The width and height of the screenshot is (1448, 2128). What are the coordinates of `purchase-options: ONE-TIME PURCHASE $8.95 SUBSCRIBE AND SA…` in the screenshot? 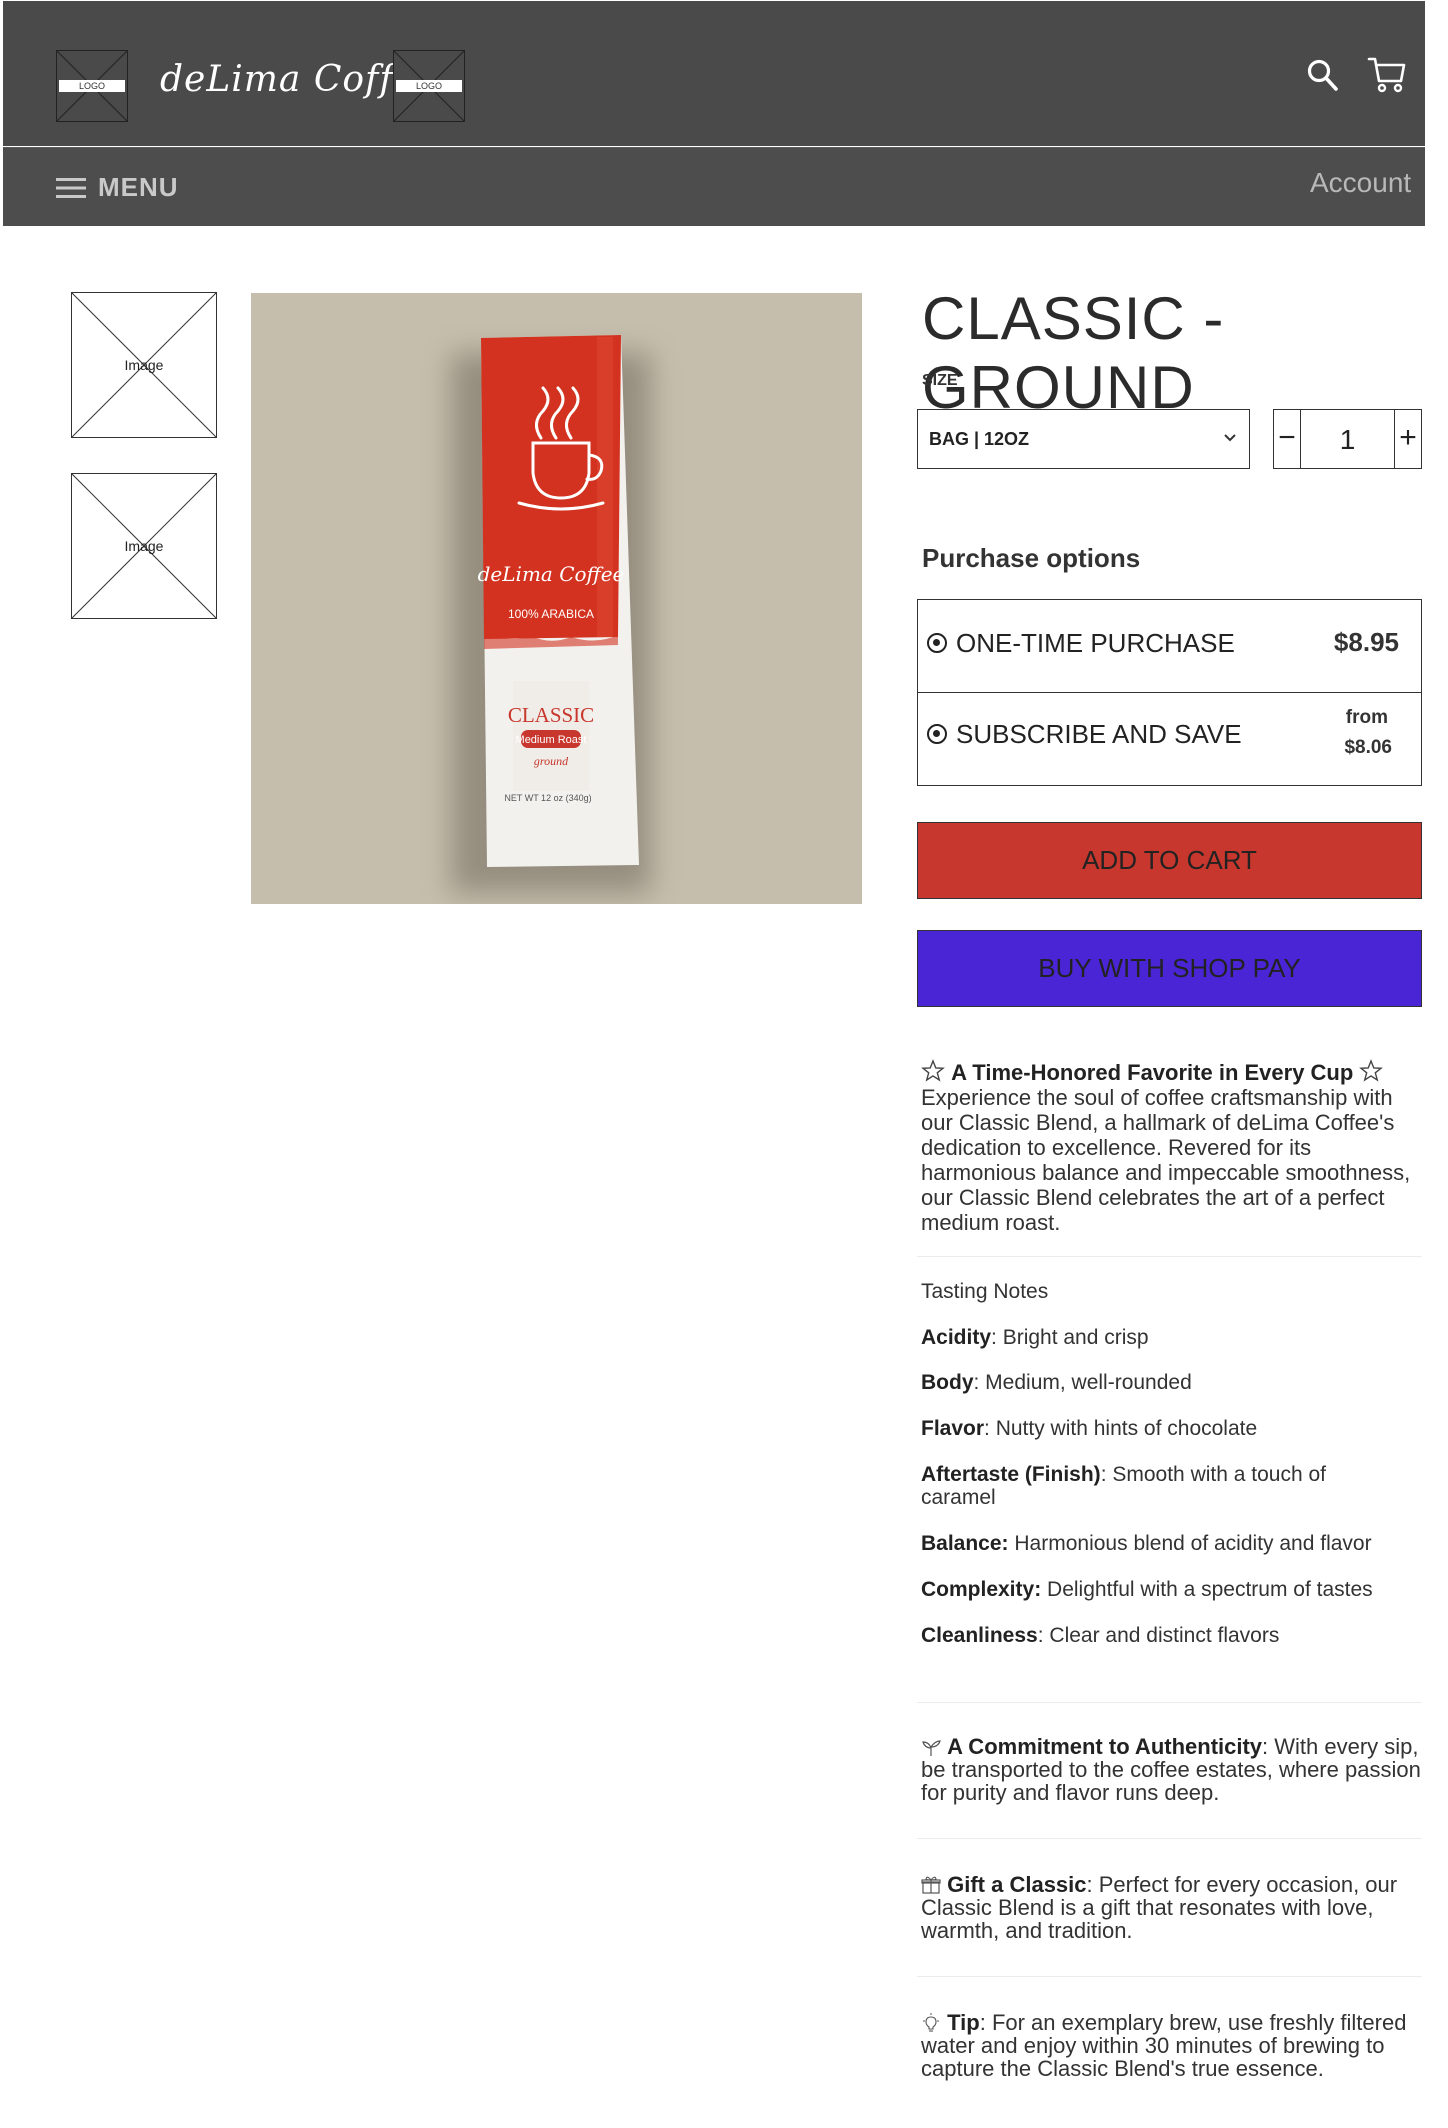 It's located at (1169, 692).